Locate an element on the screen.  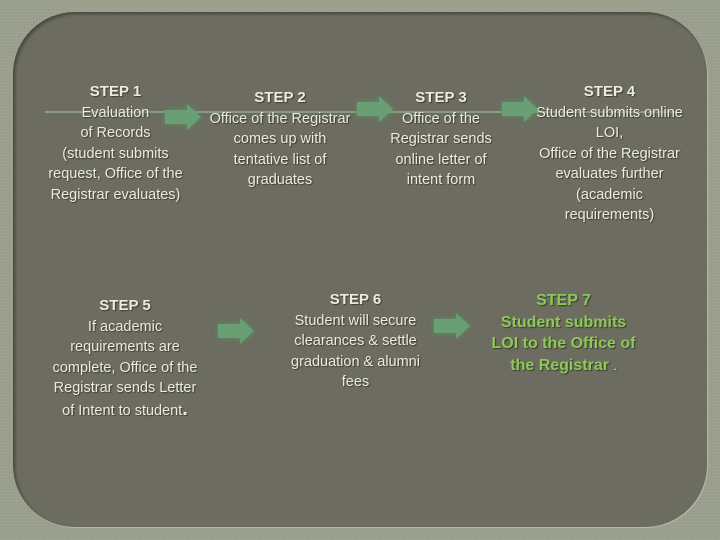
step-text-line: Registrar sends is located at coordinates (441, 139).